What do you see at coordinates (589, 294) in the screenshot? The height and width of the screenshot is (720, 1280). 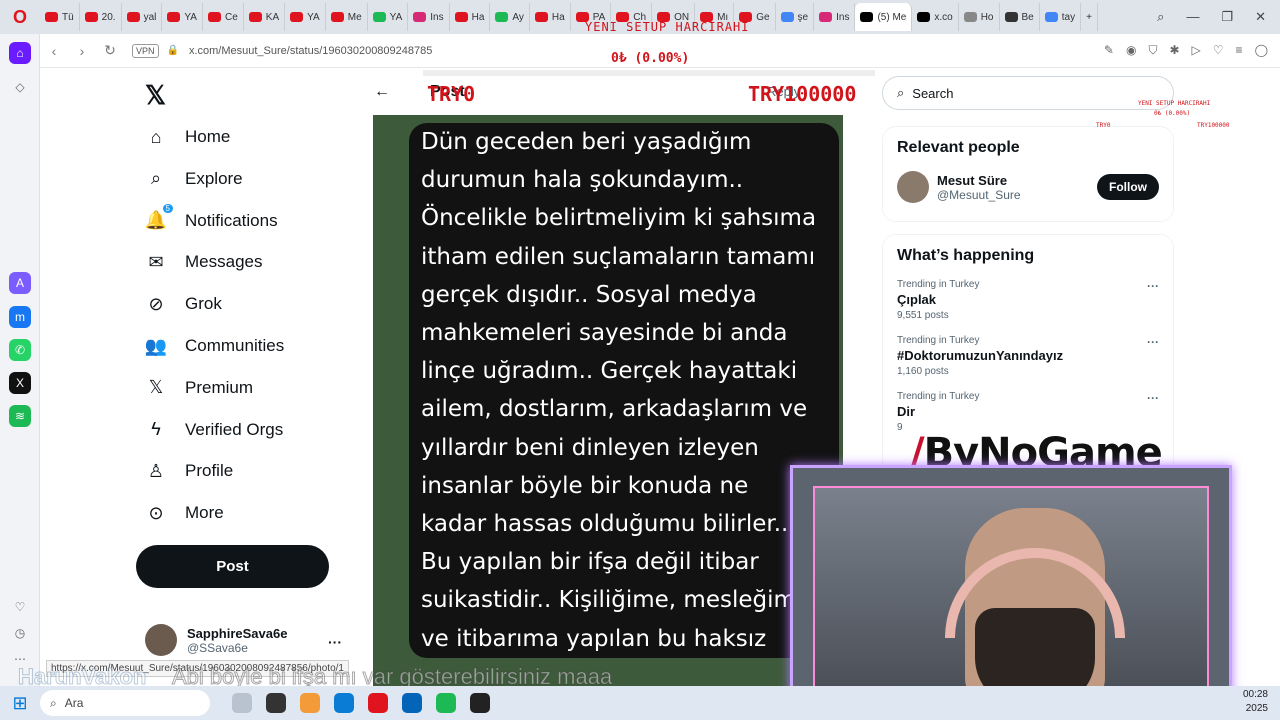 I see `photo-text-line: gerçek dışıdır.. Sosyal medya` at bounding box center [589, 294].